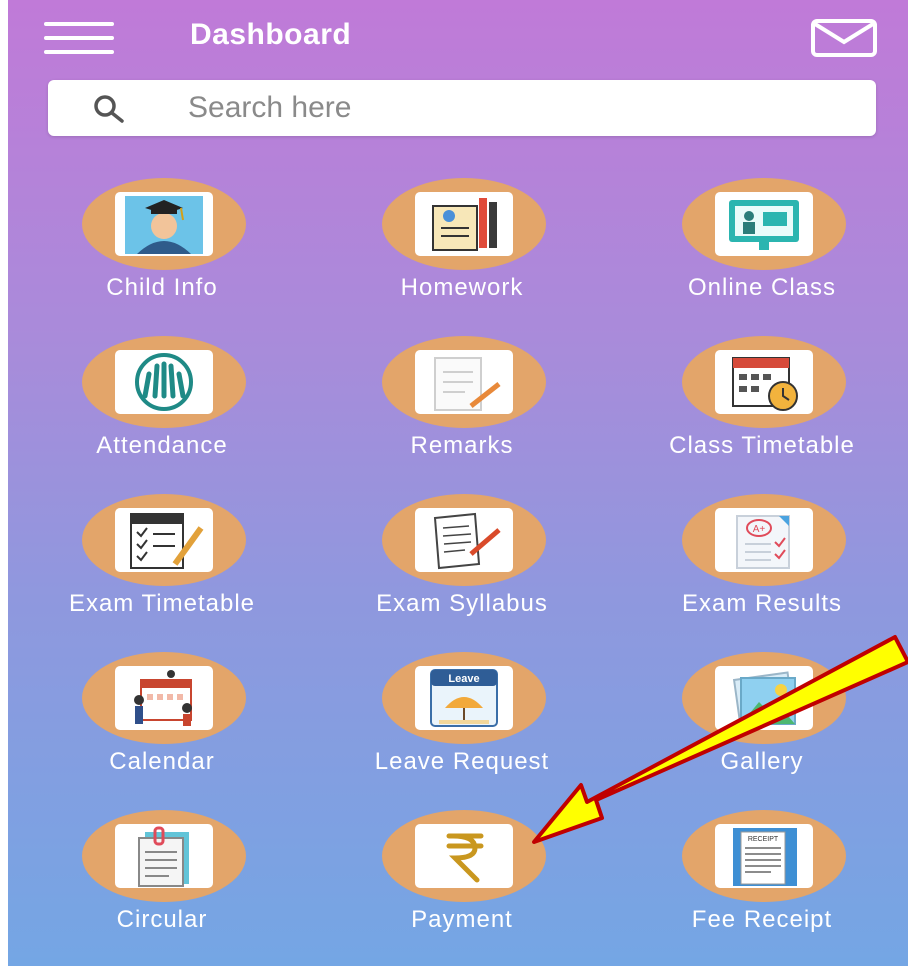  I want to click on search-bar, so click(462, 108).